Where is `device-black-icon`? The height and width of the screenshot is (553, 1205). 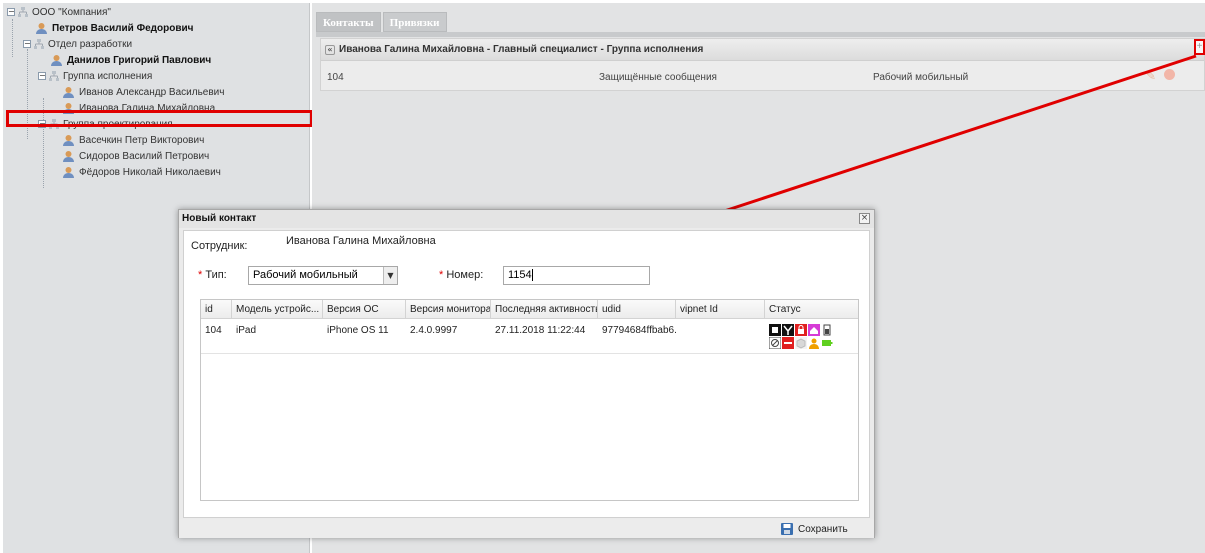
device-black-icon is located at coordinates (775, 330).